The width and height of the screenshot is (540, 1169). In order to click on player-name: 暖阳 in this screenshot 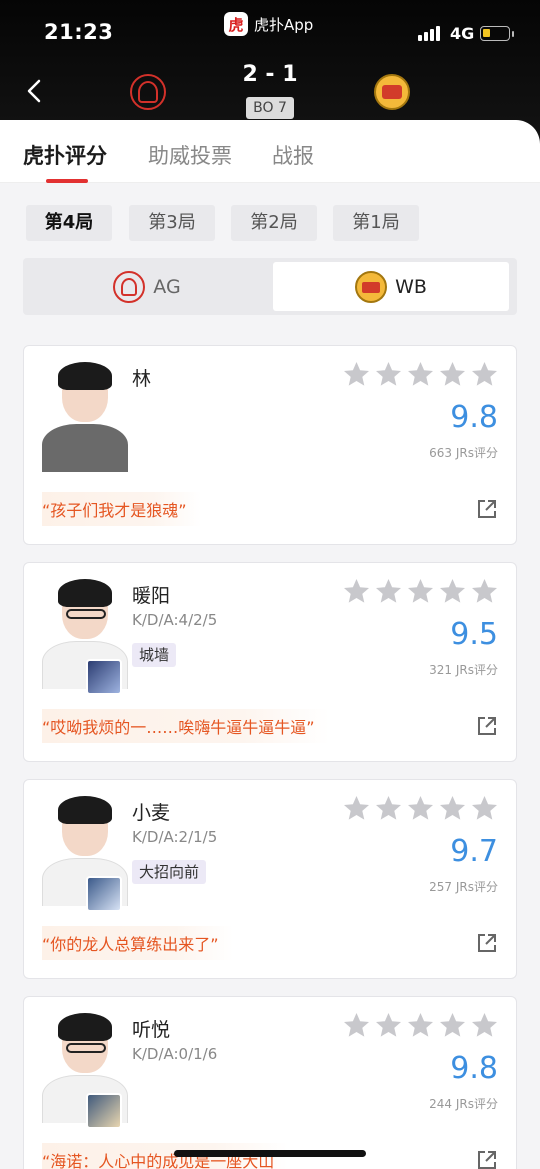, I will do `click(151, 596)`.